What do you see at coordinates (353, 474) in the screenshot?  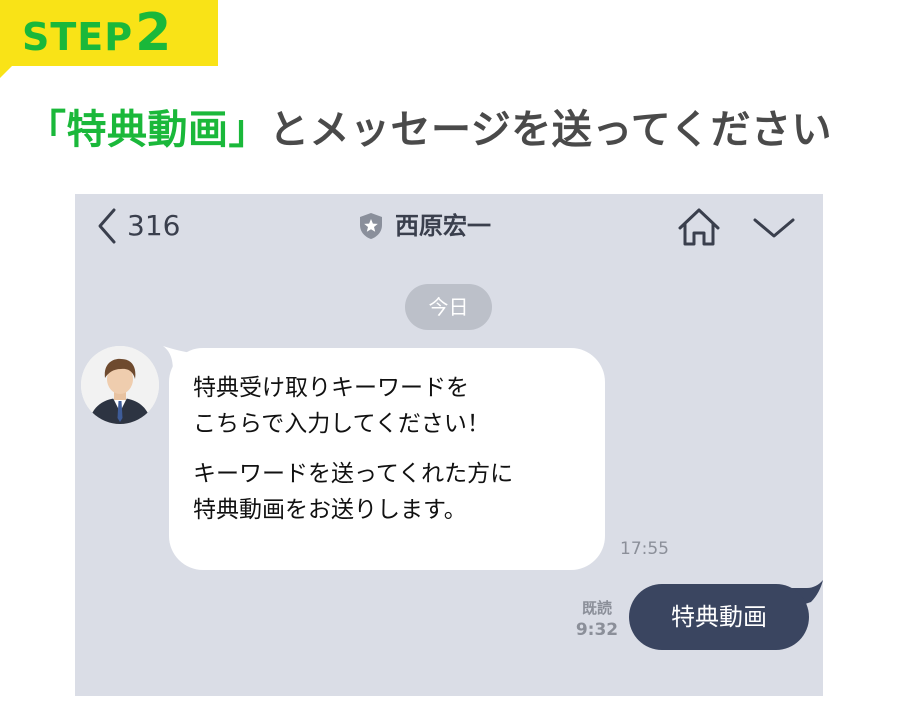 I see `message-line: キーワードを送ってくれた方に` at bounding box center [353, 474].